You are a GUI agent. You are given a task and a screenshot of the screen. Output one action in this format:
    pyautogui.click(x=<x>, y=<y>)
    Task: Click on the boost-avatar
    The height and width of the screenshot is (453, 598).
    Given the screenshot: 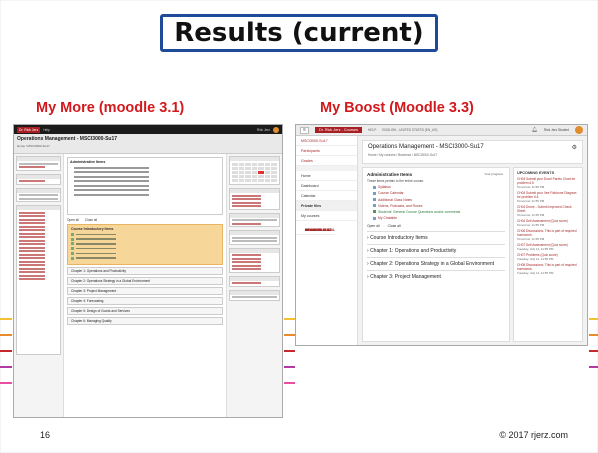 What is the action you would take?
    pyautogui.click(x=579, y=130)
    